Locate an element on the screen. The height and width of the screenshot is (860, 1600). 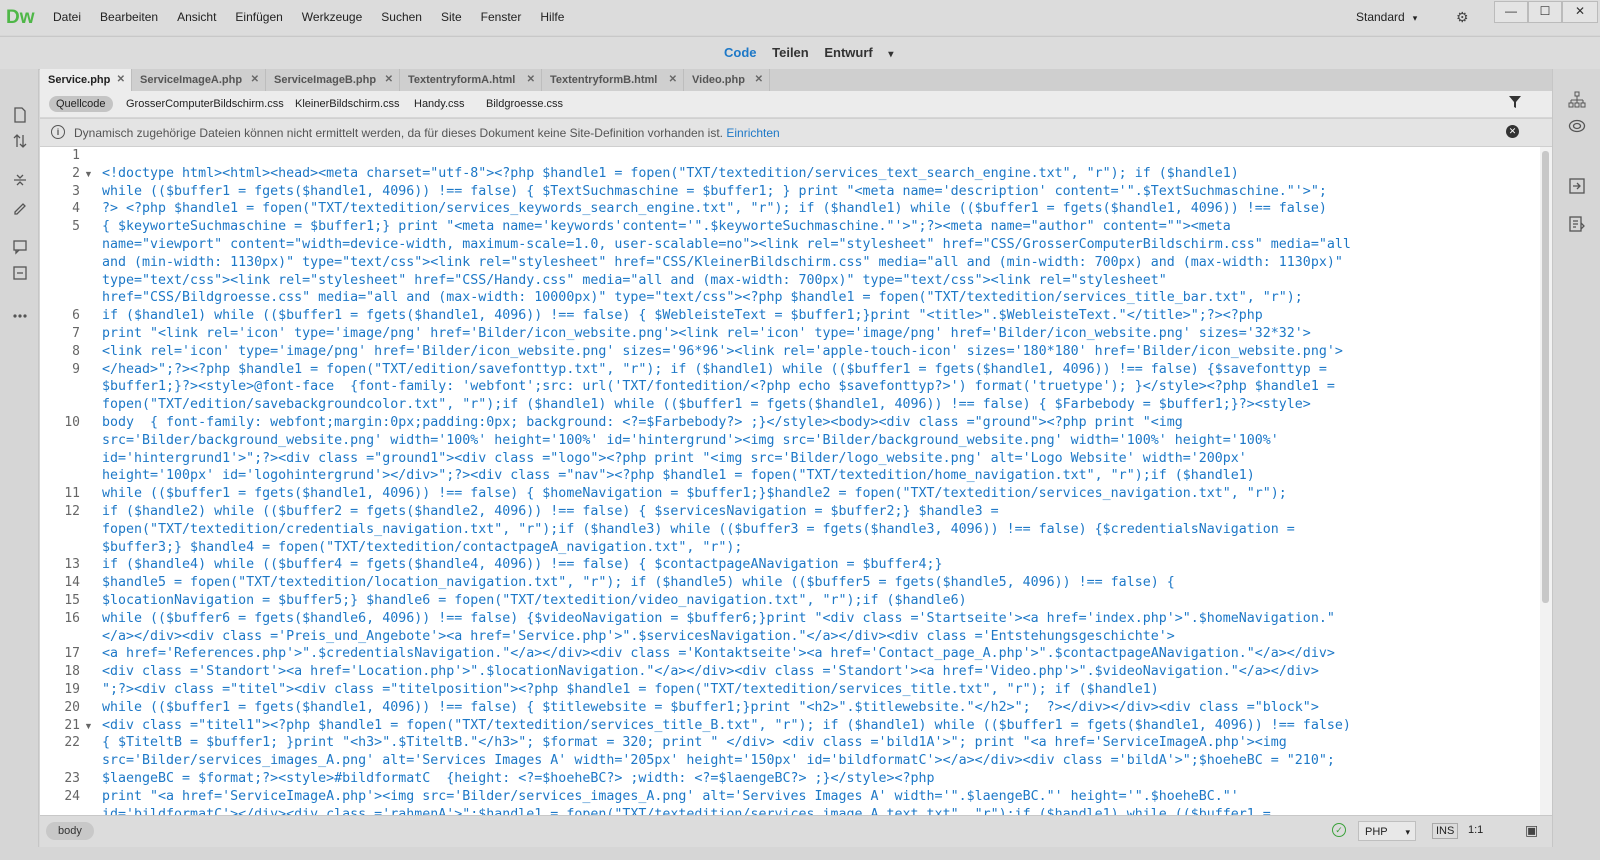
sync-settings-icon: ⚙ is located at coordinates (1462, 17).